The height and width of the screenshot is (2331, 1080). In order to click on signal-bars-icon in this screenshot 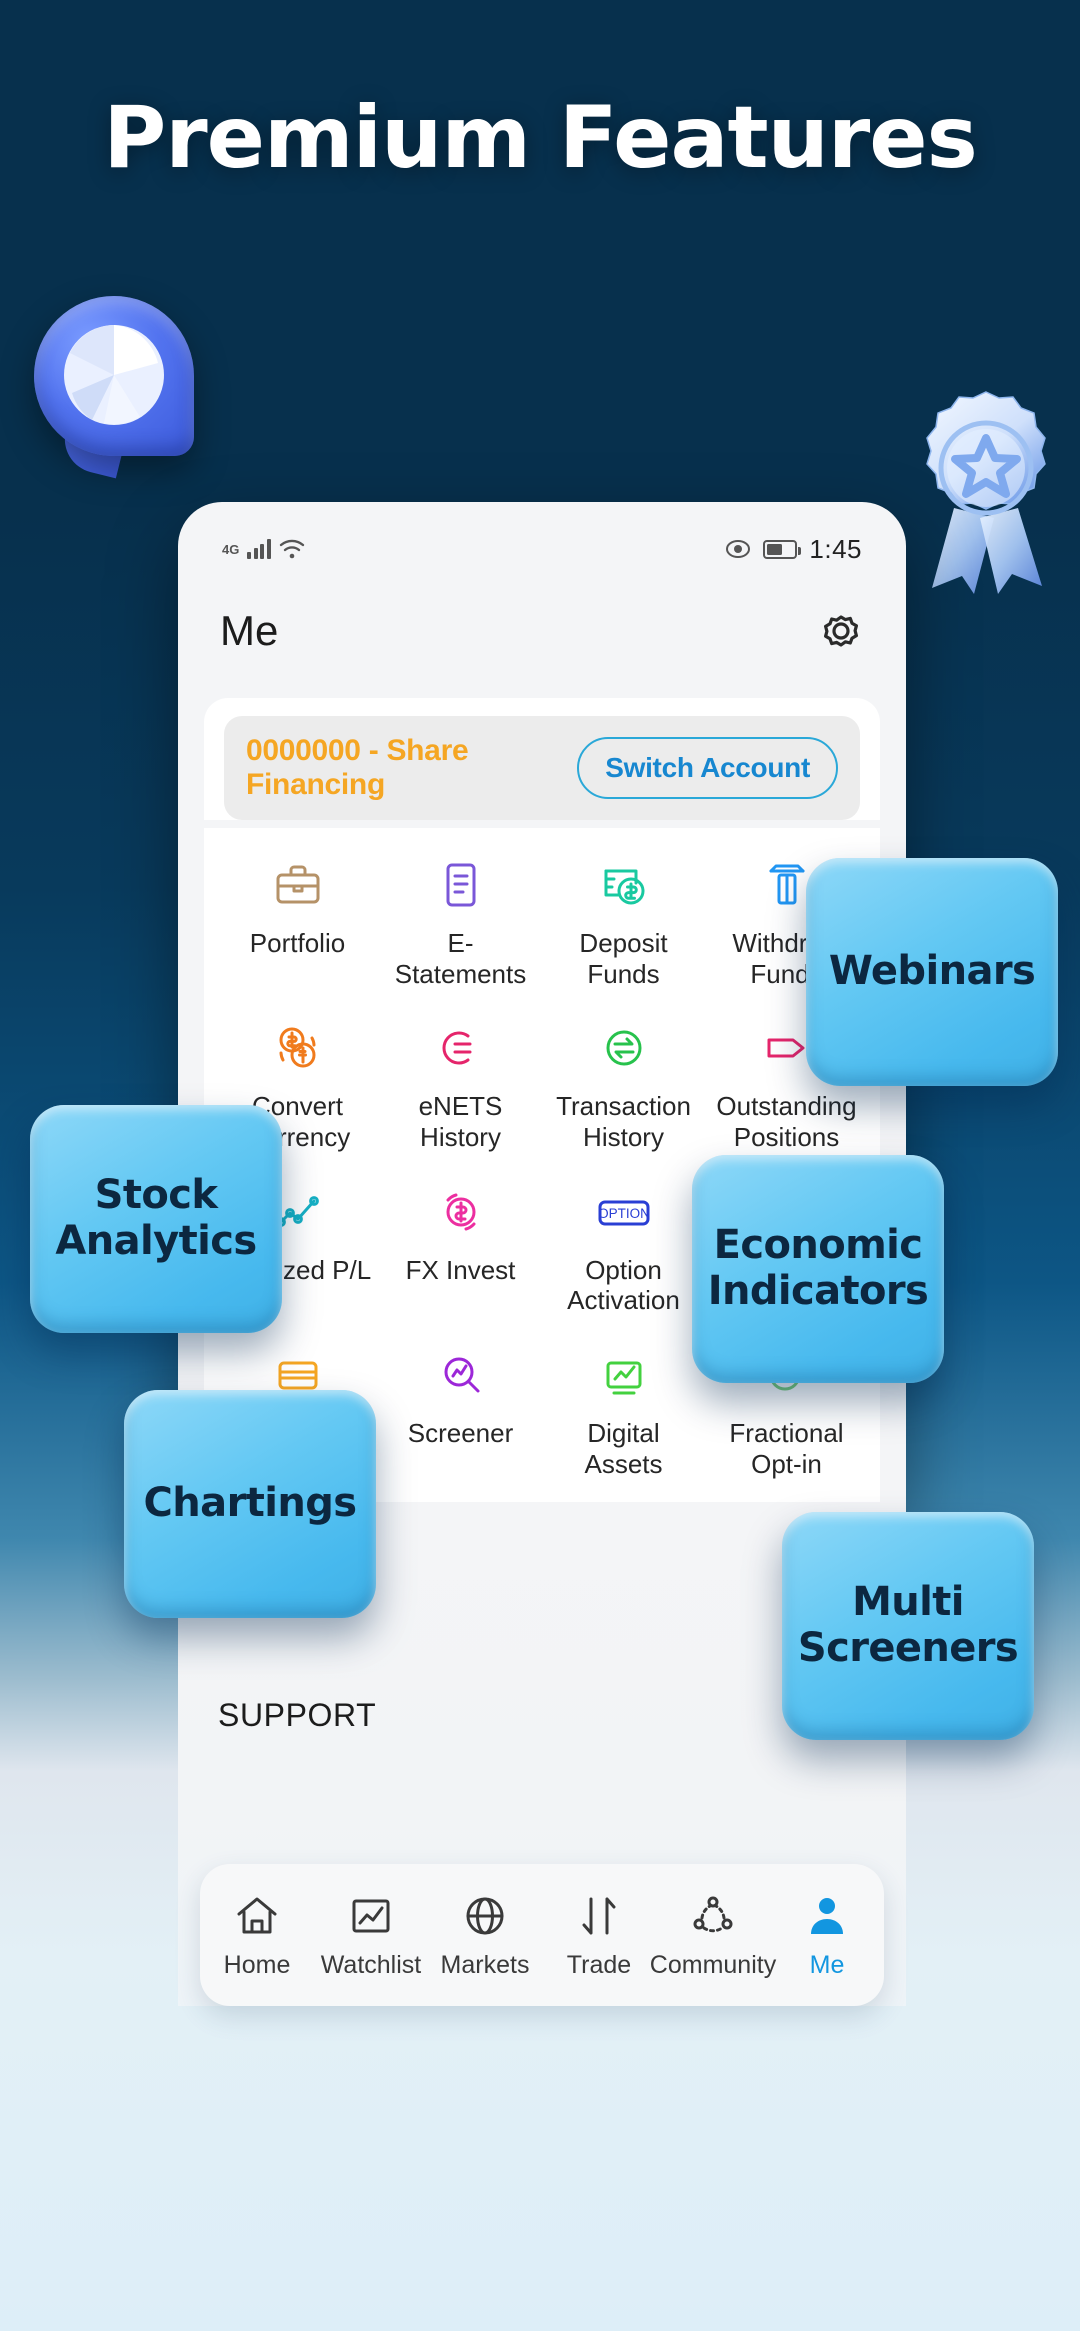, I will do `click(259, 549)`.